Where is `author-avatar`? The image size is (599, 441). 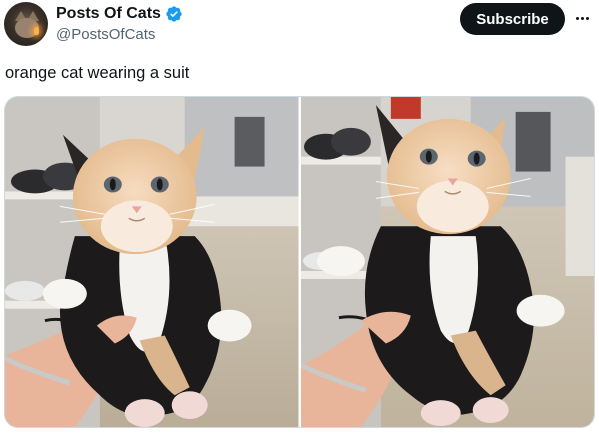
author-avatar is located at coordinates (26, 24).